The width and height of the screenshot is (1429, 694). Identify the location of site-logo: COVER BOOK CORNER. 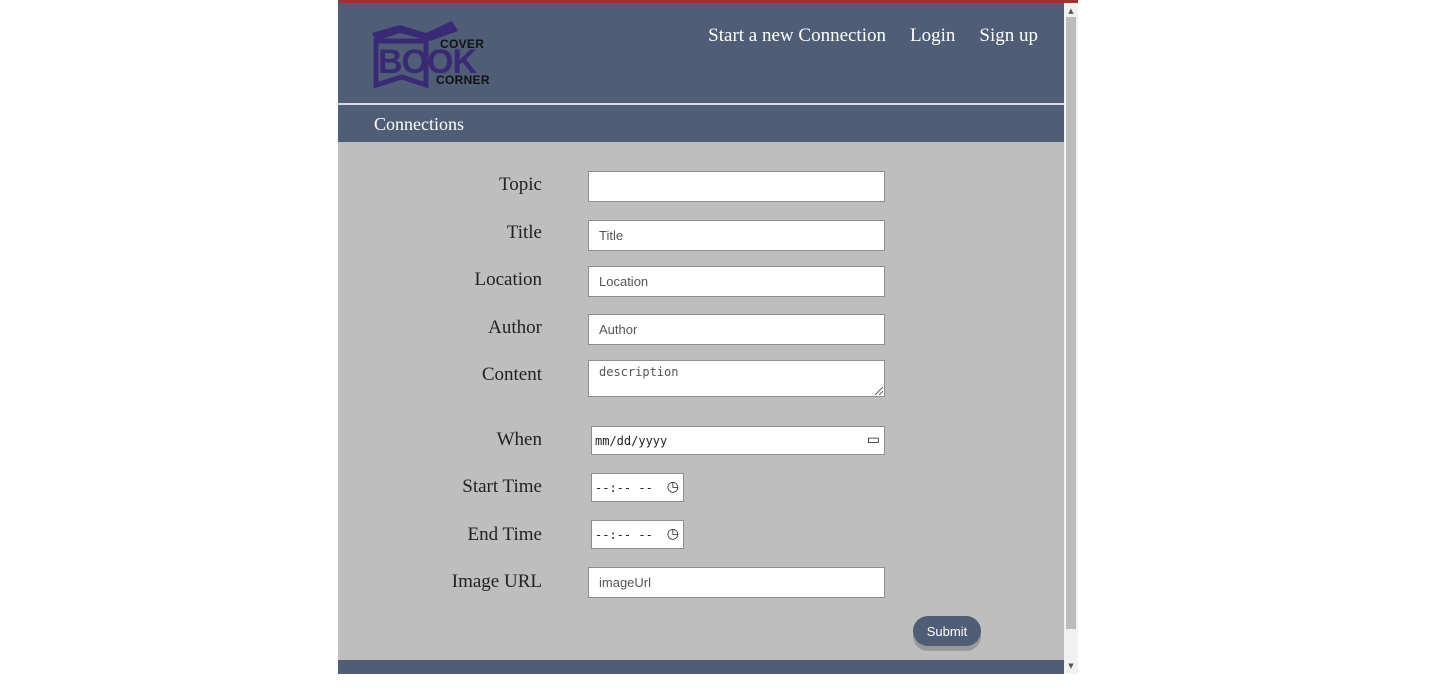
(428, 54).